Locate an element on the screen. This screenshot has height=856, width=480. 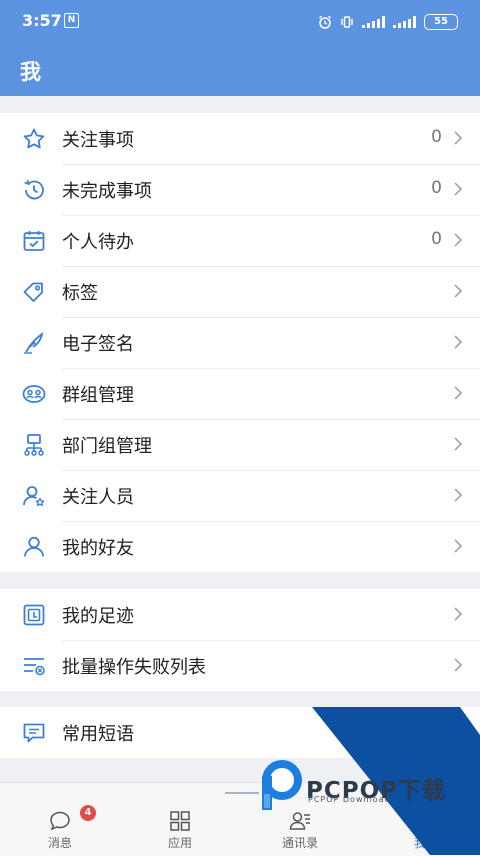
menu-group-phrases: 常用短语 is located at coordinates (240, 732).